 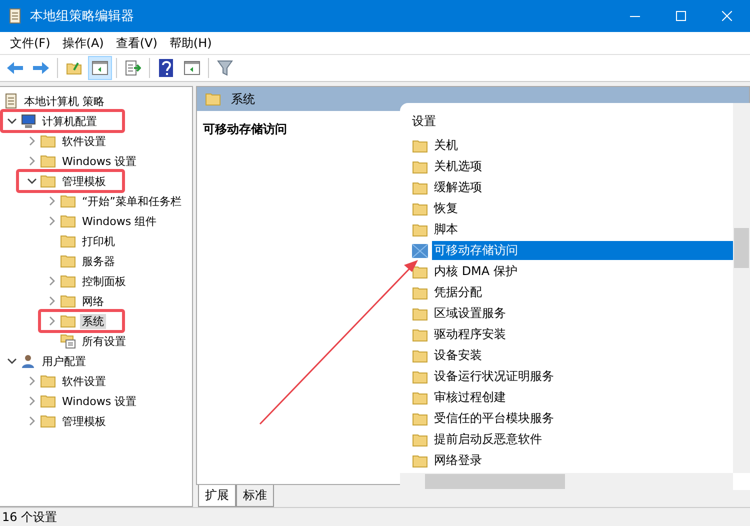 I want to click on view-tab: 扩展, so click(x=217, y=496).